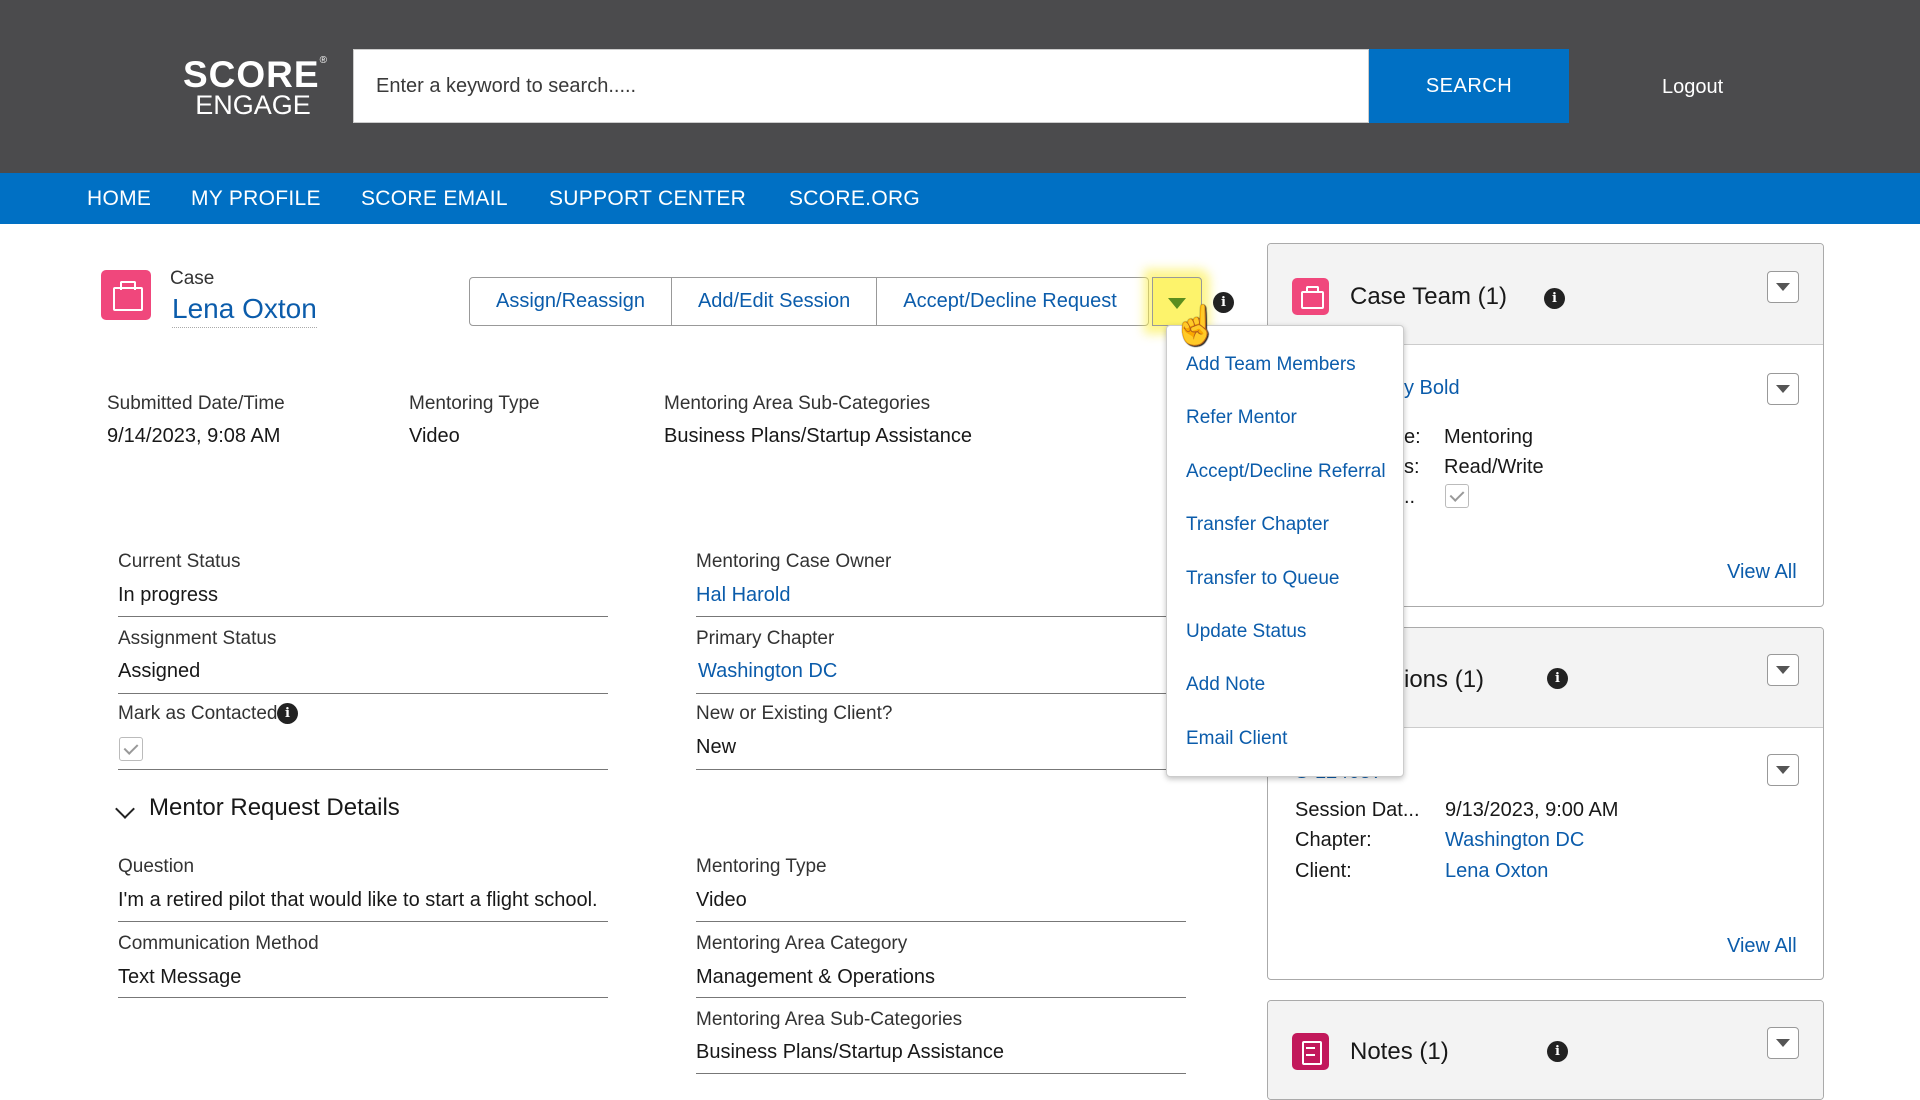 This screenshot has height=1100, width=1920. I want to click on menu-item-transfer-to-queue: Transfer to Queue, so click(1262, 579).